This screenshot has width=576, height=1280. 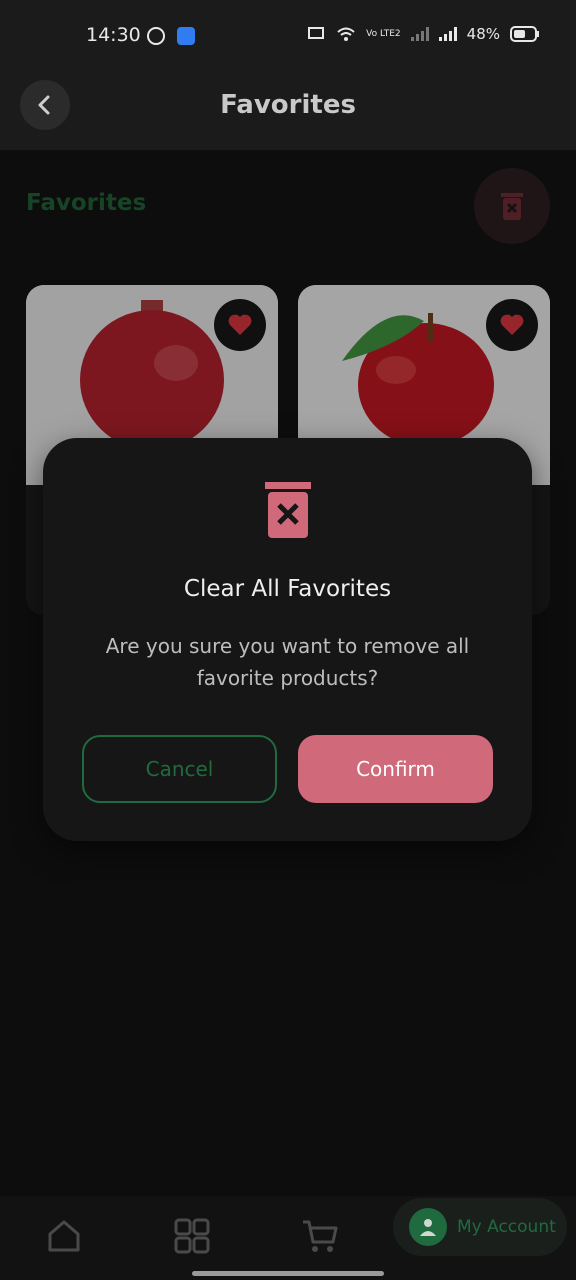 I want to click on status-bar: 14:30 Vo LTE2 48%, so click(x=288, y=36).